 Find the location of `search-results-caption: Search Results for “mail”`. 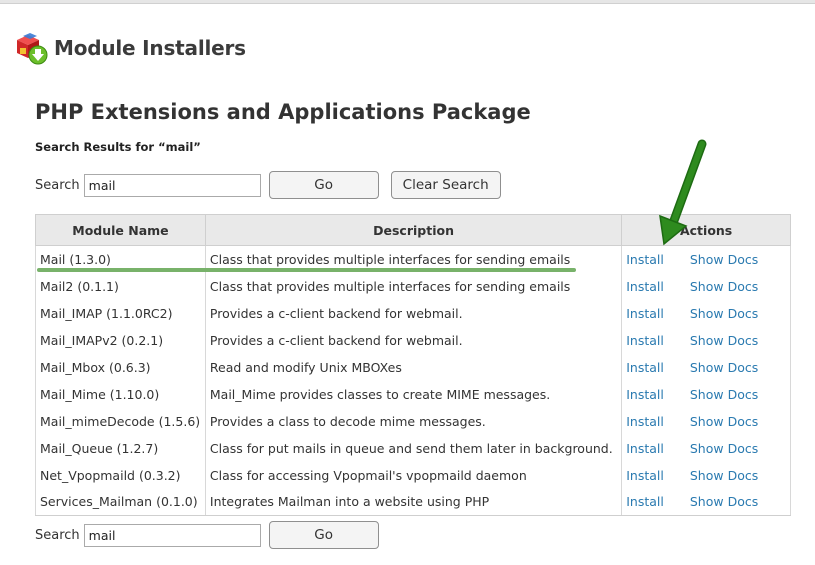

search-results-caption: Search Results for “mail” is located at coordinates (118, 147).